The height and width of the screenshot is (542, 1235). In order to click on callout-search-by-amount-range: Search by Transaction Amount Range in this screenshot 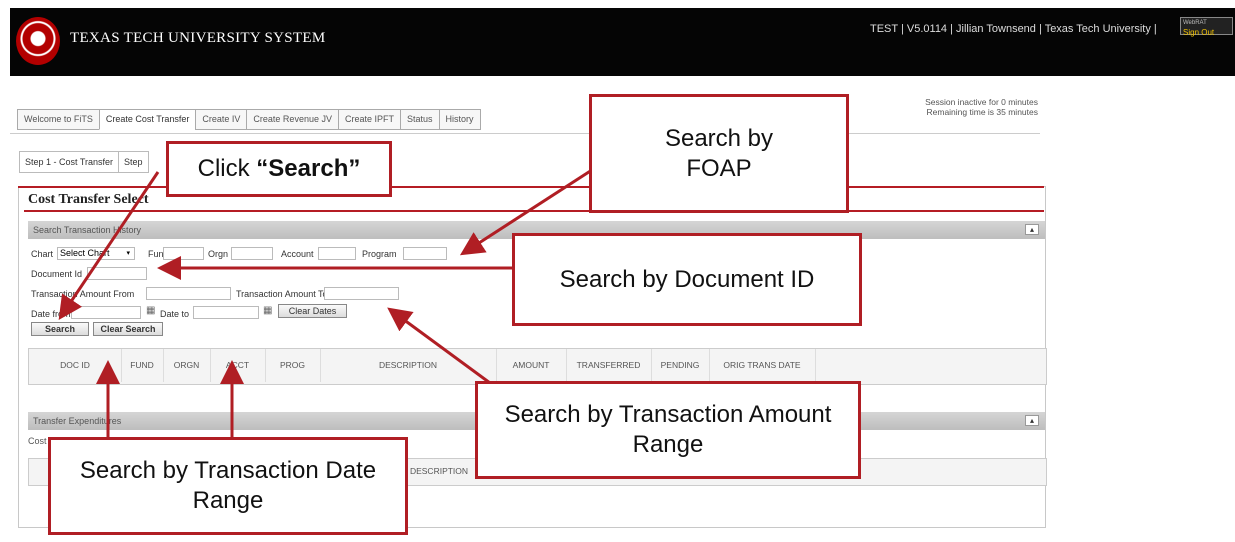, I will do `click(668, 430)`.